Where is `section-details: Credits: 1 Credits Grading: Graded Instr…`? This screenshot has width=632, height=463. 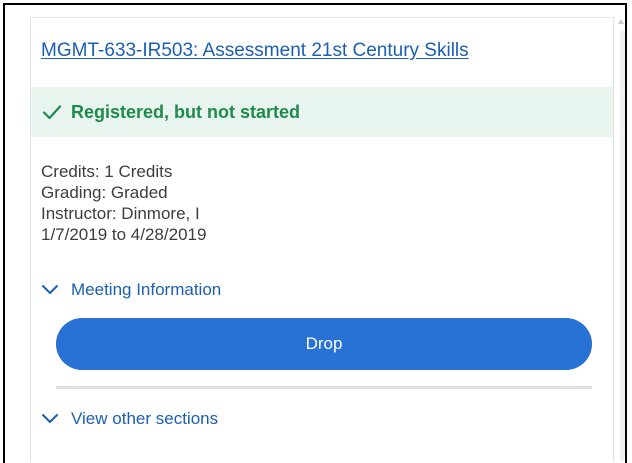
section-details: Credits: 1 Credits Grading: Graded Instr… is located at coordinates (123, 203).